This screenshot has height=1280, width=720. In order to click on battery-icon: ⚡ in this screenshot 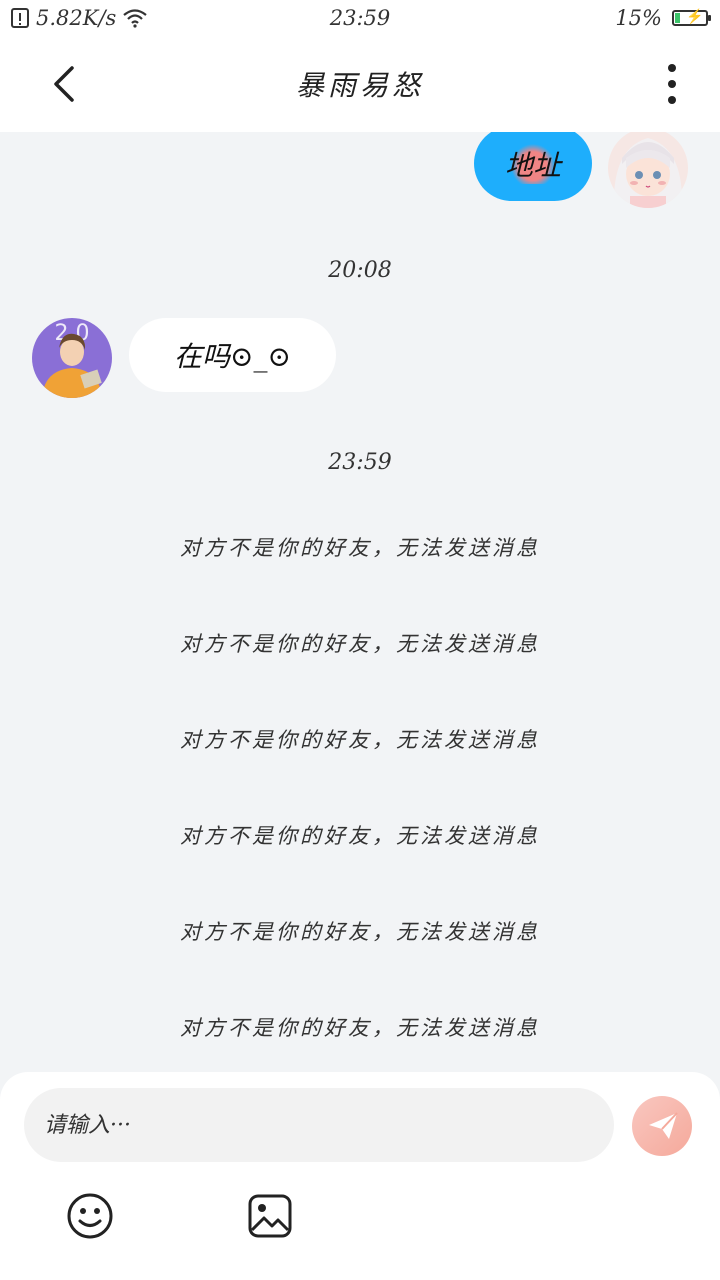, I will do `click(691, 17)`.